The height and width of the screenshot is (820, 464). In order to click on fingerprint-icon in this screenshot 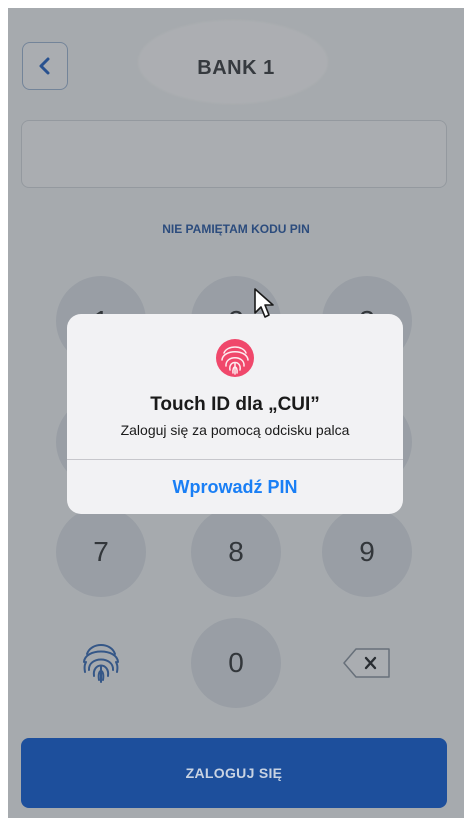, I will do `click(235, 358)`.